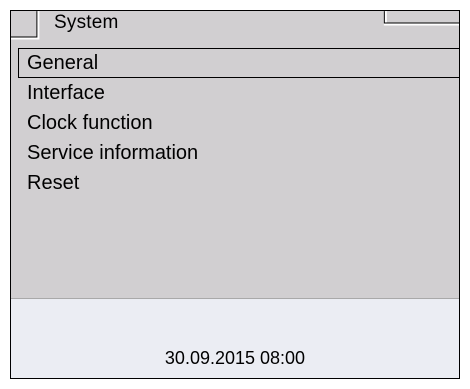 This screenshot has width=470, height=389. What do you see at coordinates (86, 23) in the screenshot?
I see `tab-title: System` at bounding box center [86, 23].